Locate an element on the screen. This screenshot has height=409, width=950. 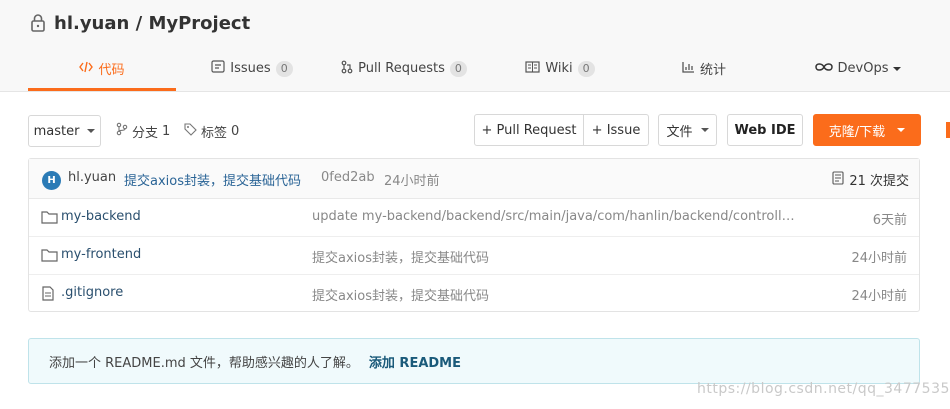
web-ide-button: Web IDE is located at coordinates (765, 130).